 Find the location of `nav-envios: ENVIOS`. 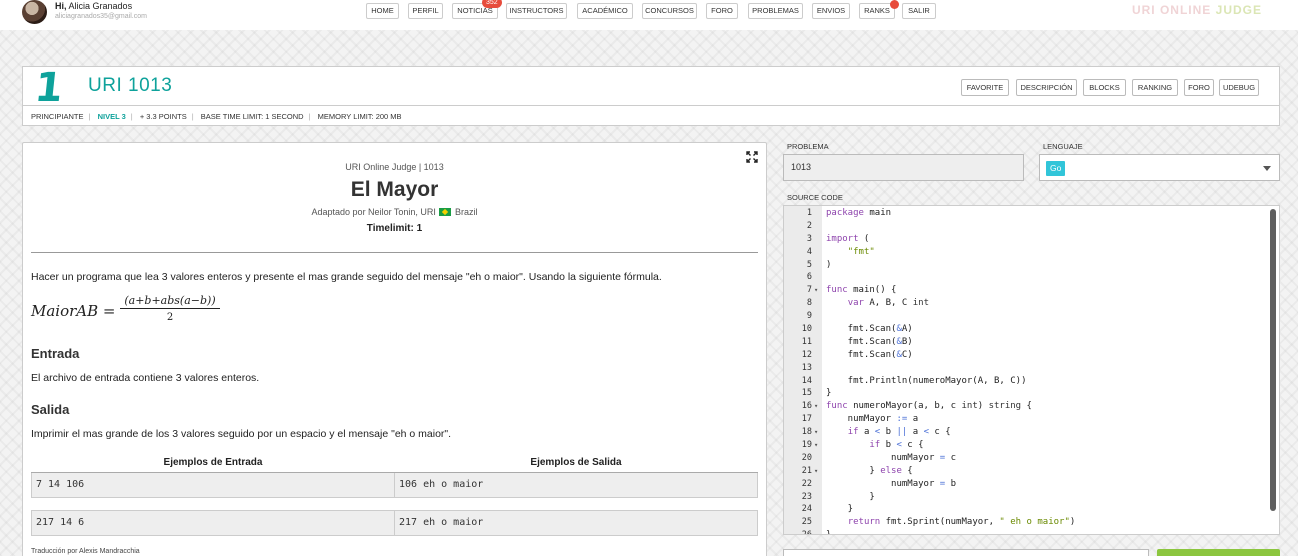

nav-envios: ENVIOS is located at coordinates (831, 11).